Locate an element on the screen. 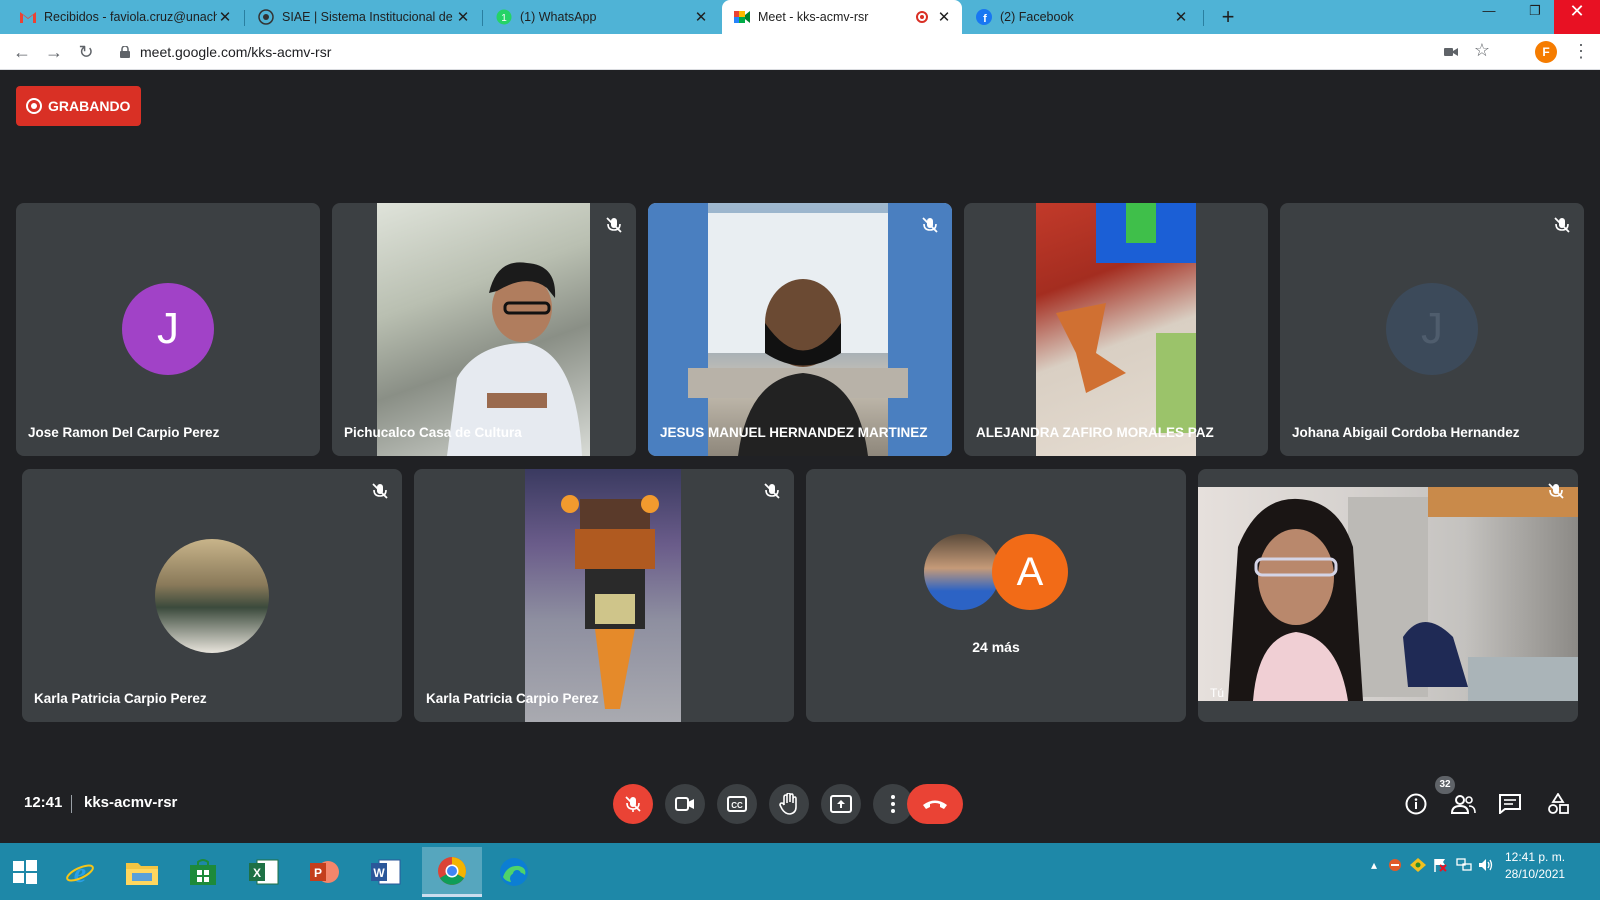 The height and width of the screenshot is (900, 1600). more-participants-tile: A 24 más is located at coordinates (996, 595).